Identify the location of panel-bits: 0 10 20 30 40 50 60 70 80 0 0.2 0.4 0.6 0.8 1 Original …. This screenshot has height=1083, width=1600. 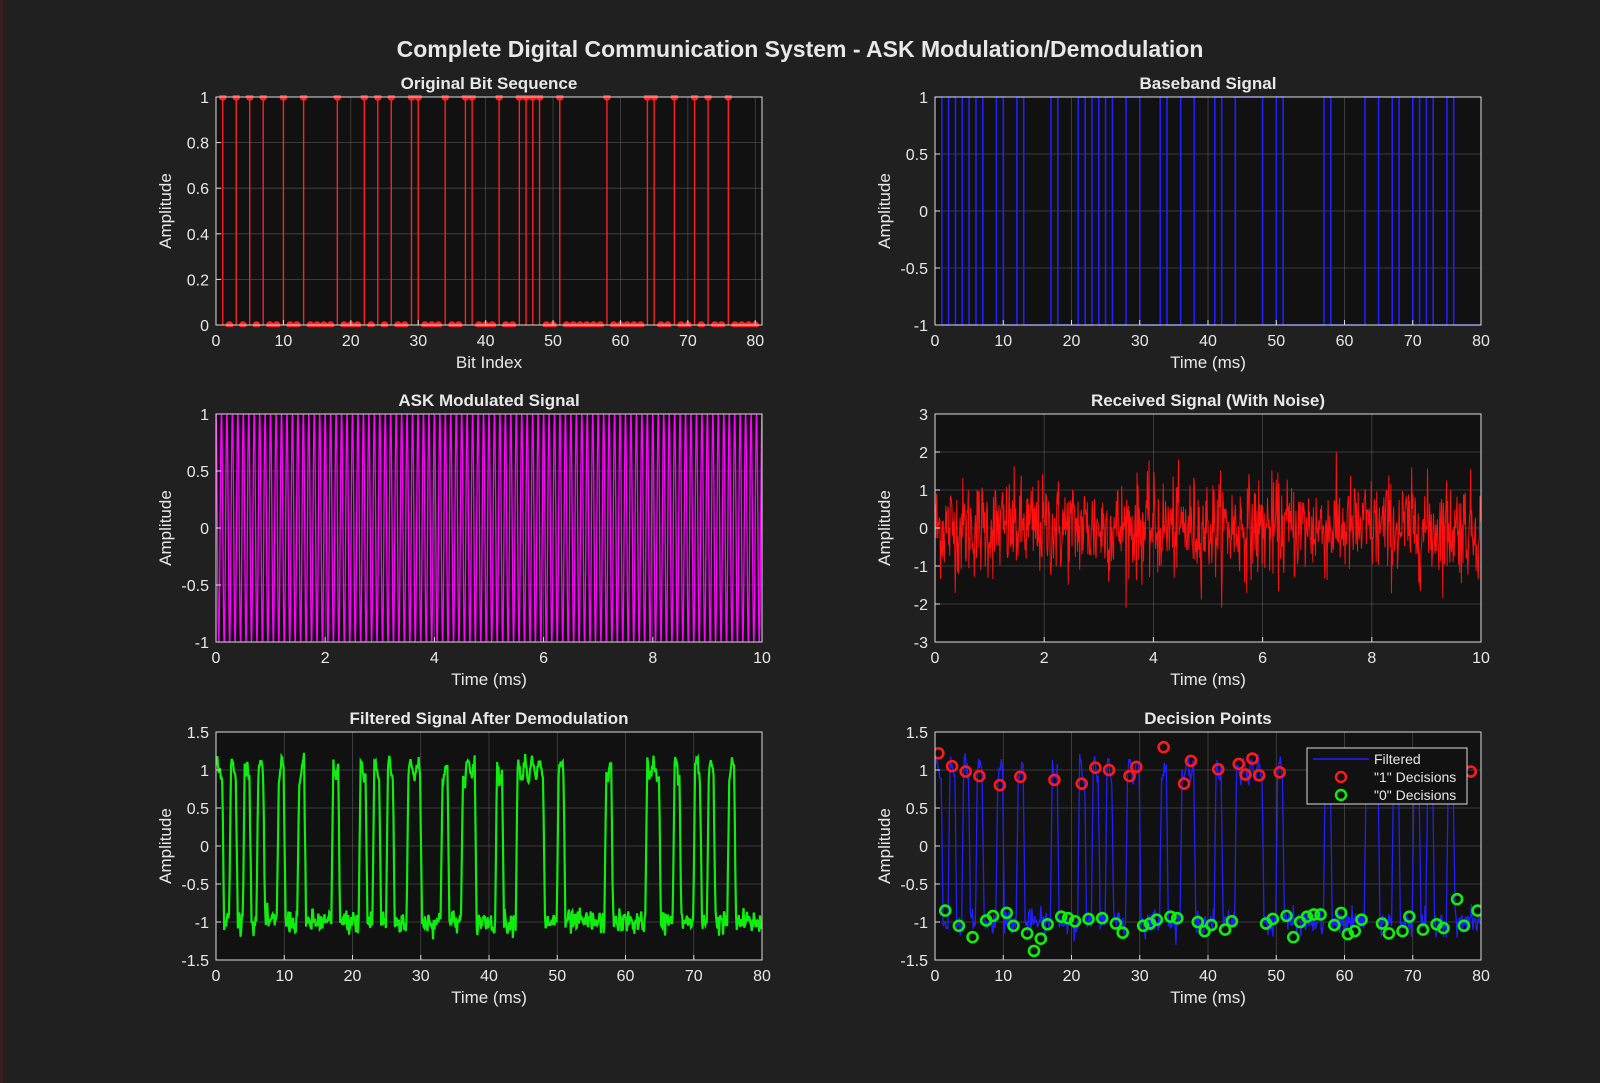
(460, 223).